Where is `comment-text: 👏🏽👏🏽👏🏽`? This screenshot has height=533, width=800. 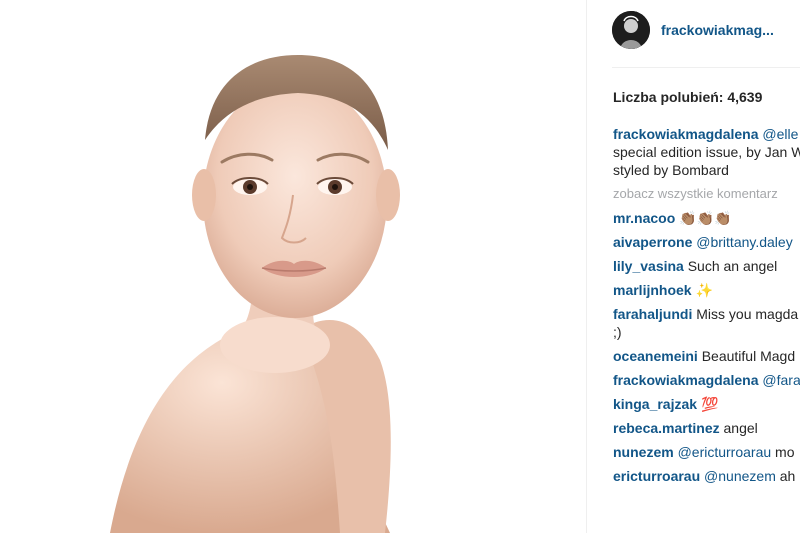 comment-text: 👏🏽👏🏽👏🏽 is located at coordinates (705, 218).